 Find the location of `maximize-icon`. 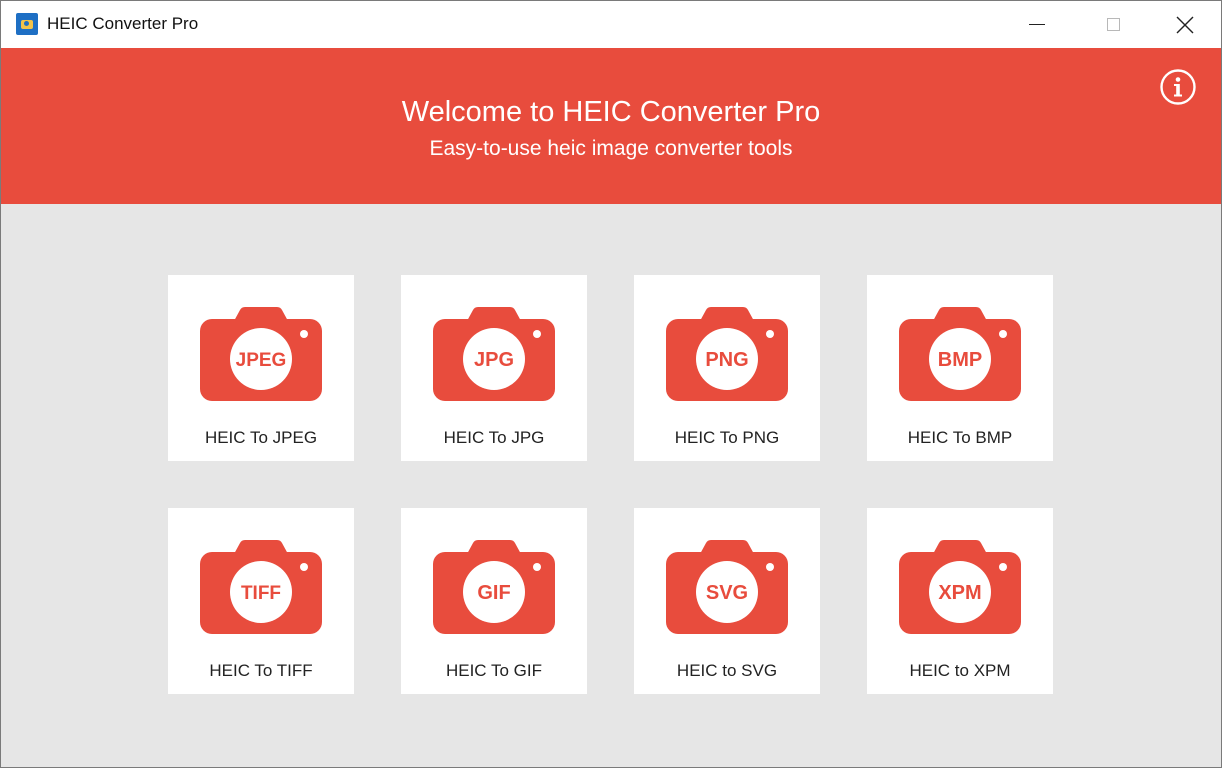

maximize-icon is located at coordinates (1113, 24).